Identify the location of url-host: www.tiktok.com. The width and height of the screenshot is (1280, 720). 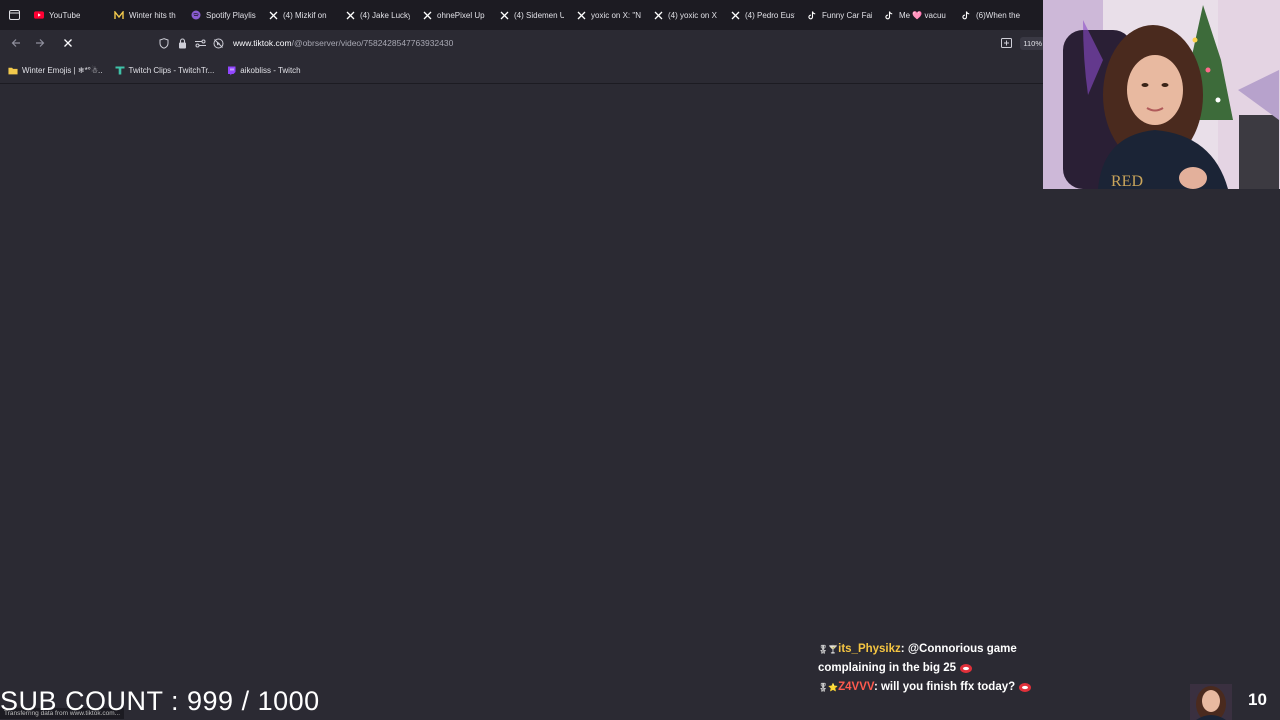
(262, 43).